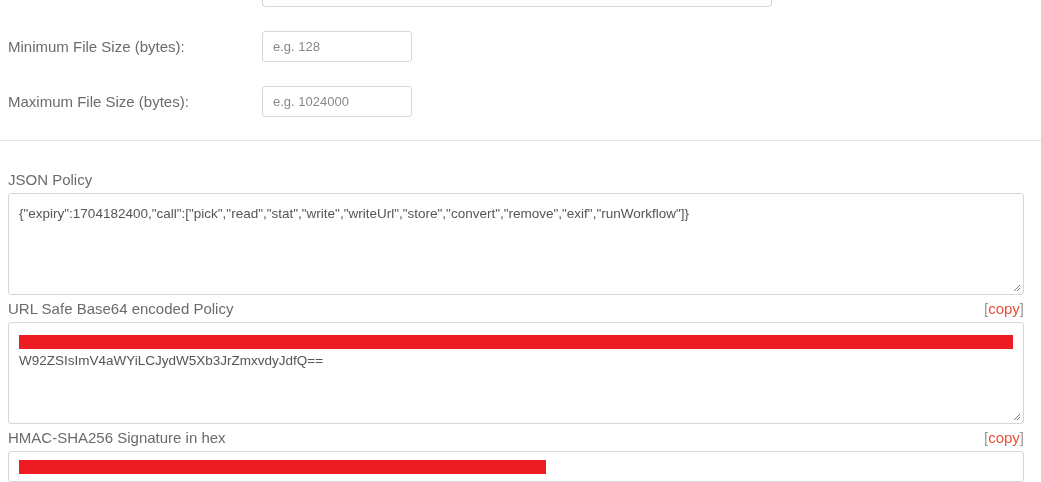  I want to click on text-area-content: {"expiry":1704182400,"call":["pick","read","stat","write","writeUrl","store","convert","remove","exif","runWorkflow"]}, so click(354, 213).